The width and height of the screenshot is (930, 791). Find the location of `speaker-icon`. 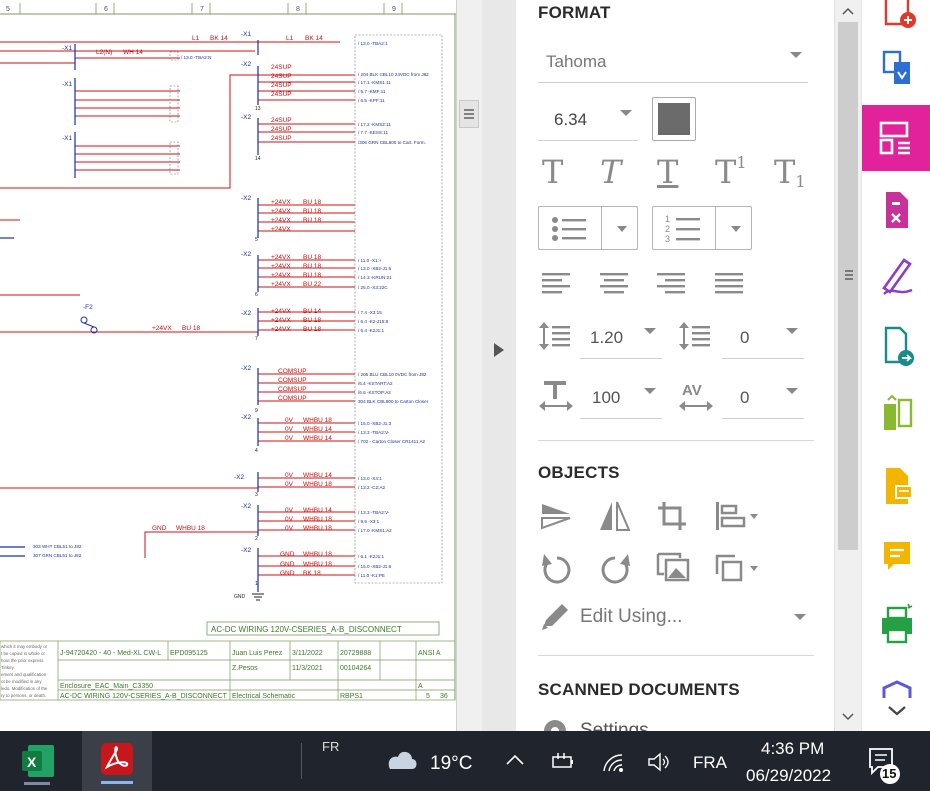

speaker-icon is located at coordinates (659, 762).